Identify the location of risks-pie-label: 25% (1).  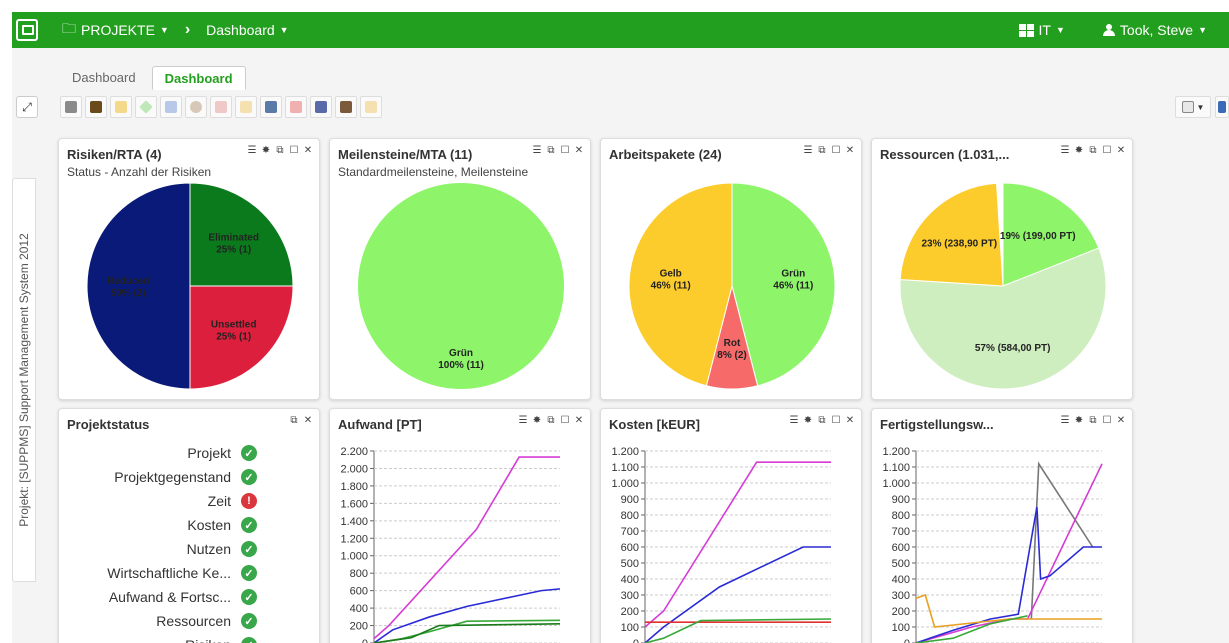
(233, 337).